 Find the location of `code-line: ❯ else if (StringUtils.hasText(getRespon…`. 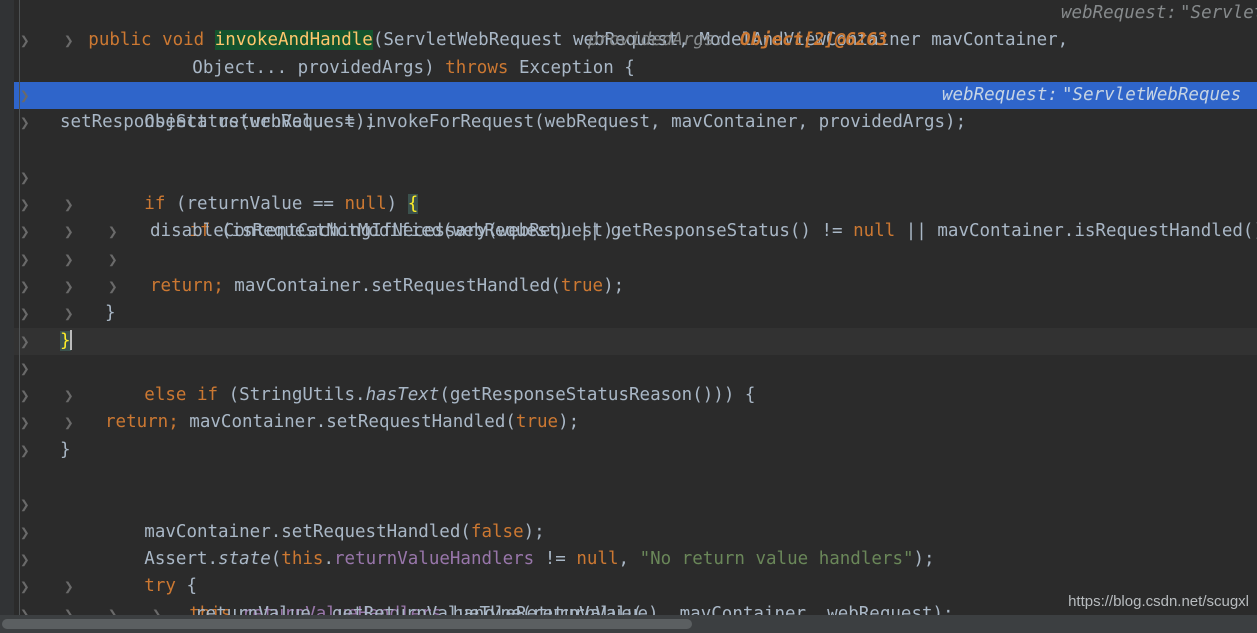

code-line: ❯ else if (StringUtils.hasText(getRespon… is located at coordinates (628, 380).